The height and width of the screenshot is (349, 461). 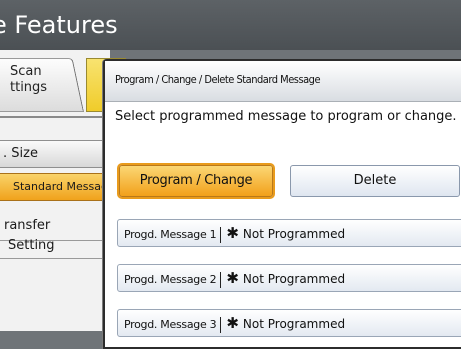 What do you see at coordinates (56, 246) in the screenshot?
I see `sidebar-item-setting: Setting` at bounding box center [56, 246].